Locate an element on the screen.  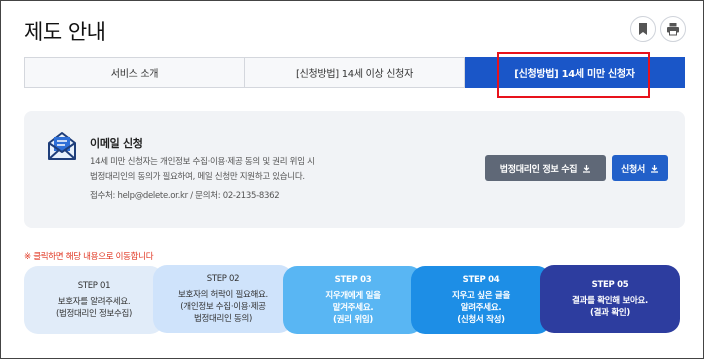
step-03: STEP 03 지우개에게 일을 맡겨주세요. (권리 위임) is located at coordinates (353, 300).